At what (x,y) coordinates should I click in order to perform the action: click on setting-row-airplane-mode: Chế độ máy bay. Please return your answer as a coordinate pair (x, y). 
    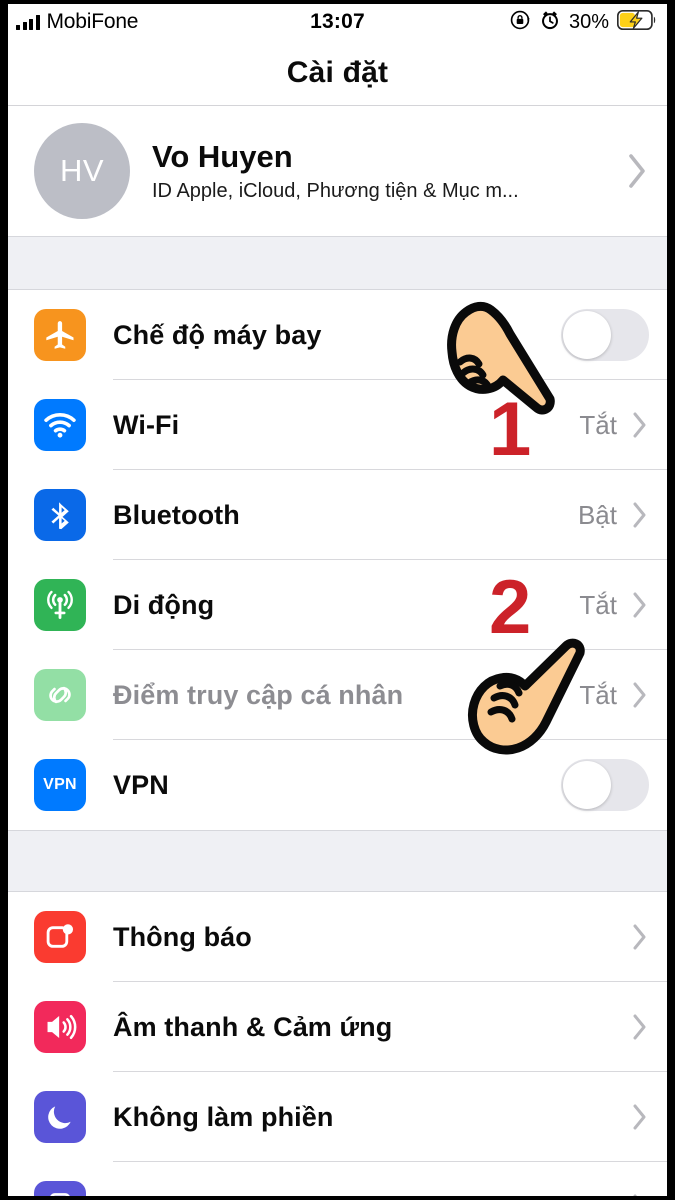
    Looking at the image, I should click on (337, 335).